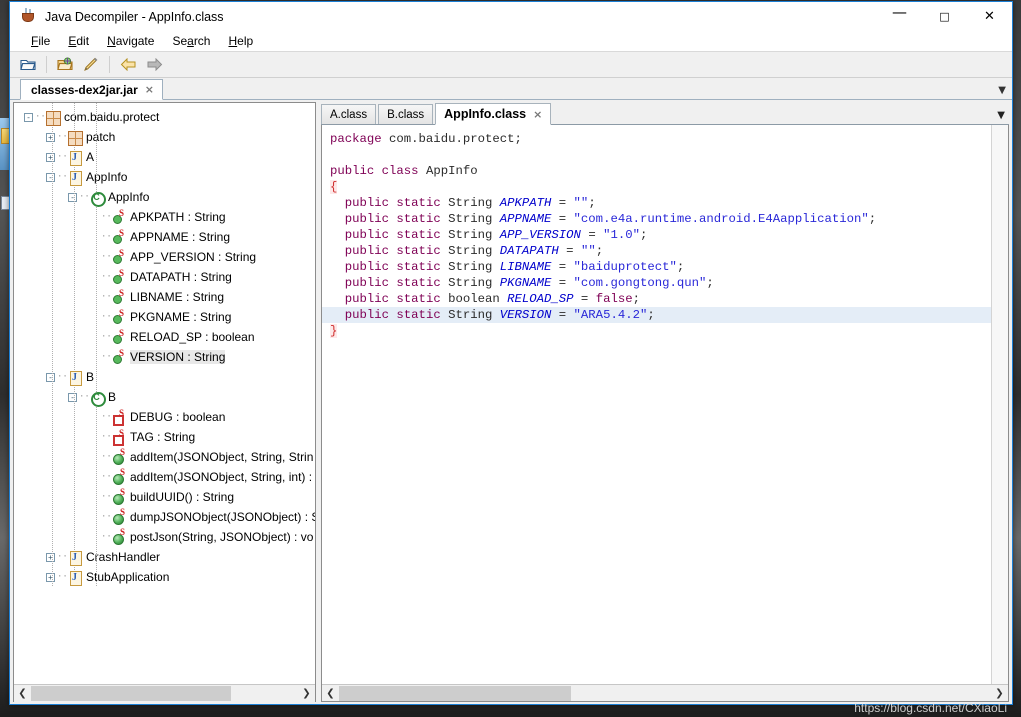 The image size is (1021, 717). I want to click on tree-node: ·· RELOAD_SP : boolean, so click(164, 337).